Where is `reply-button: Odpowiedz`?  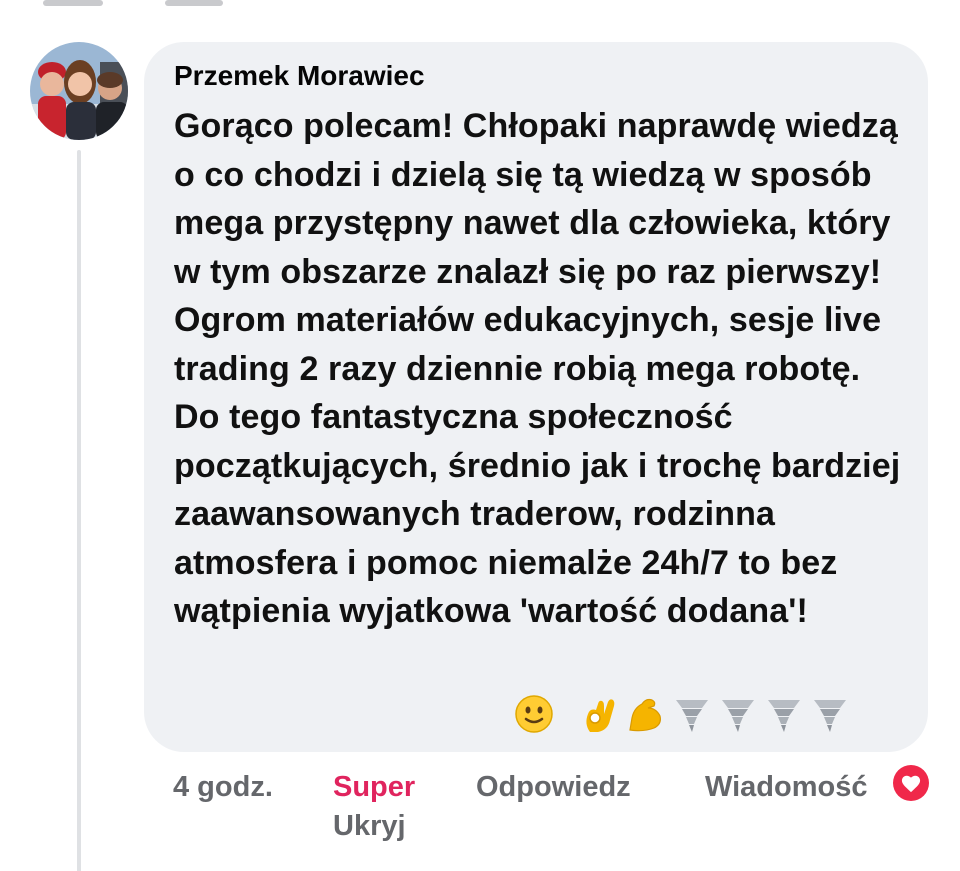 reply-button: Odpowiedz is located at coordinates (553, 787).